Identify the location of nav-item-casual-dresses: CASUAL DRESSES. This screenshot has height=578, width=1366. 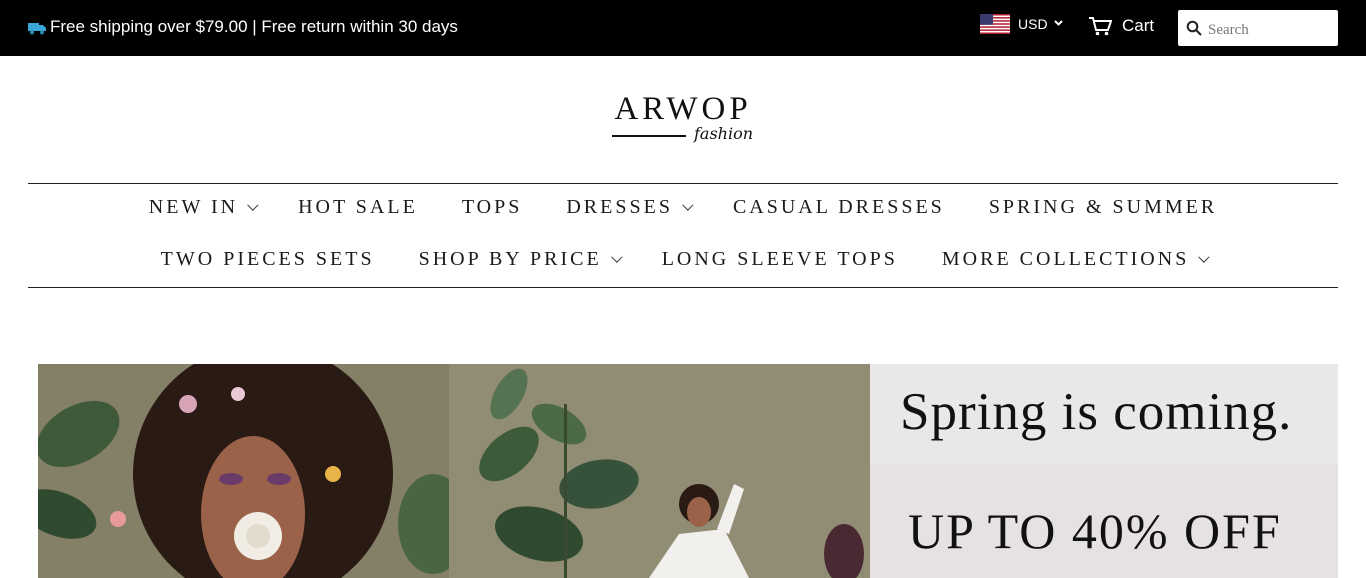
(839, 207).